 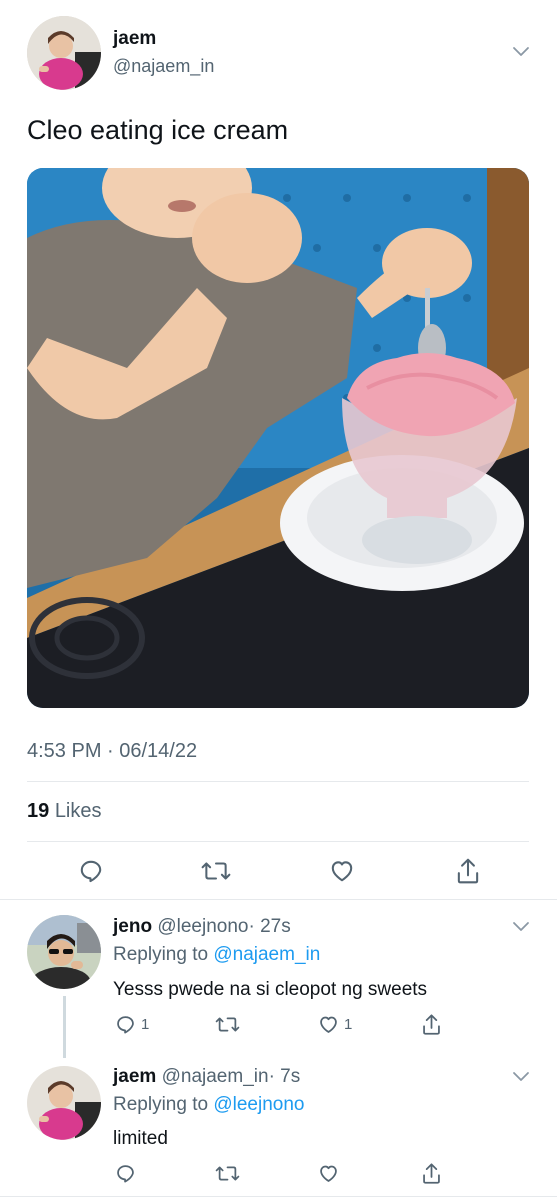 What do you see at coordinates (278, 1196) in the screenshot?
I see `bottom-divider` at bounding box center [278, 1196].